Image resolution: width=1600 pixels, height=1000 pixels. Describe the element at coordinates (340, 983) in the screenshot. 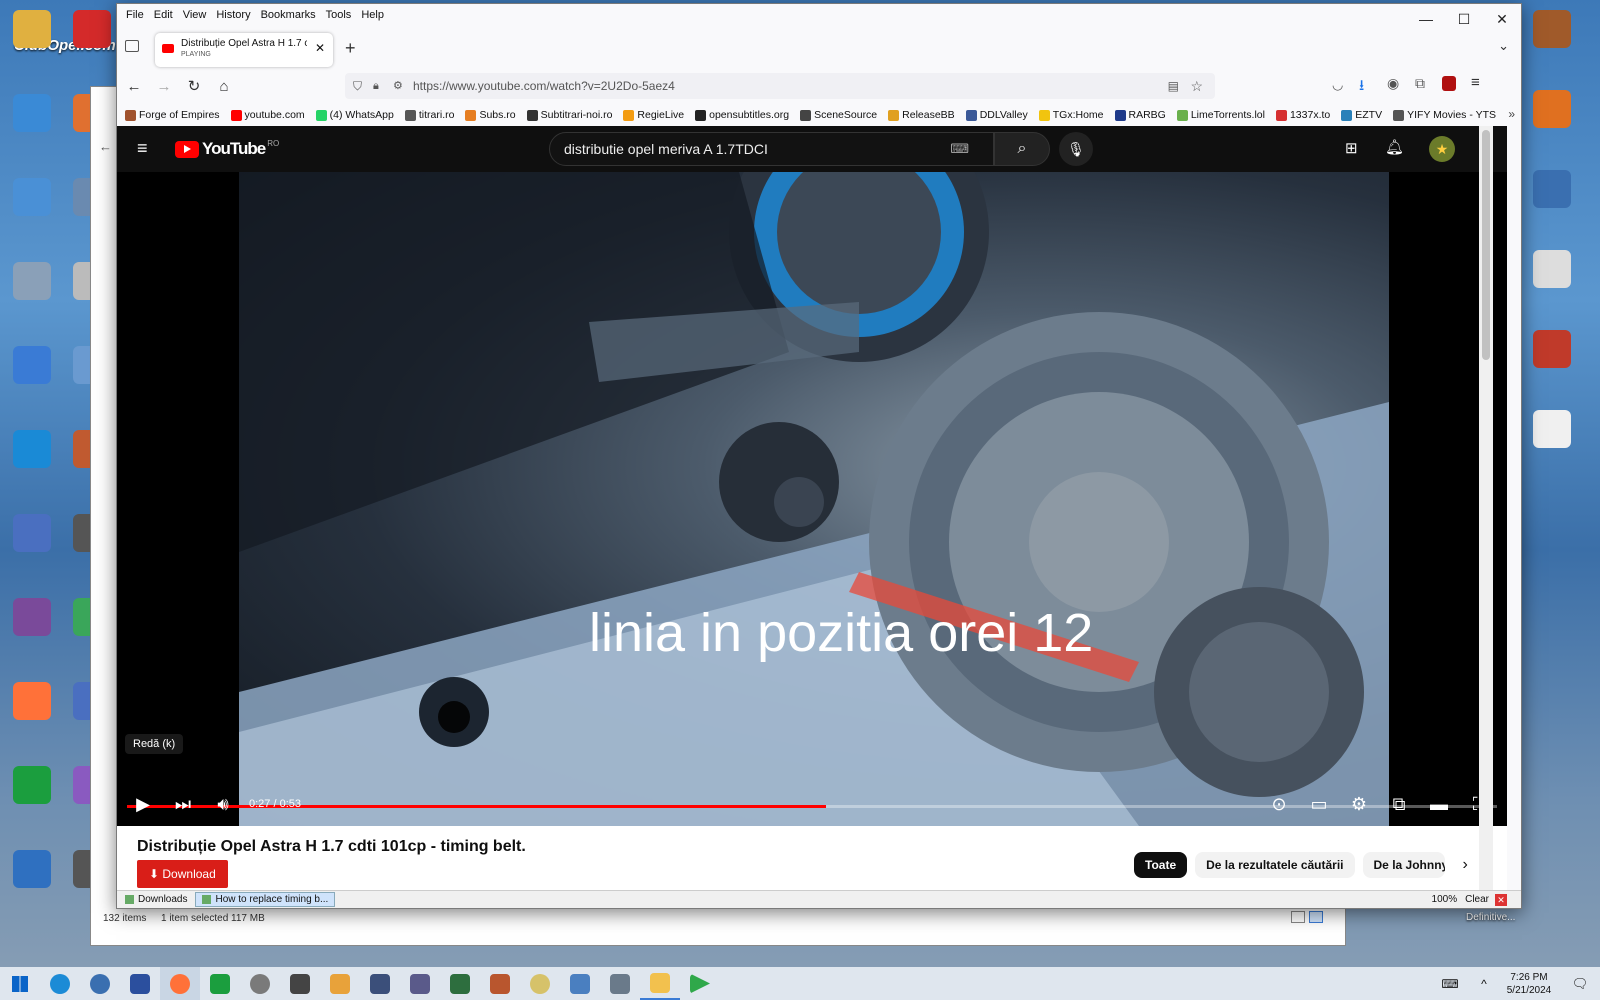

I see `taskbar-character-icon` at that location.